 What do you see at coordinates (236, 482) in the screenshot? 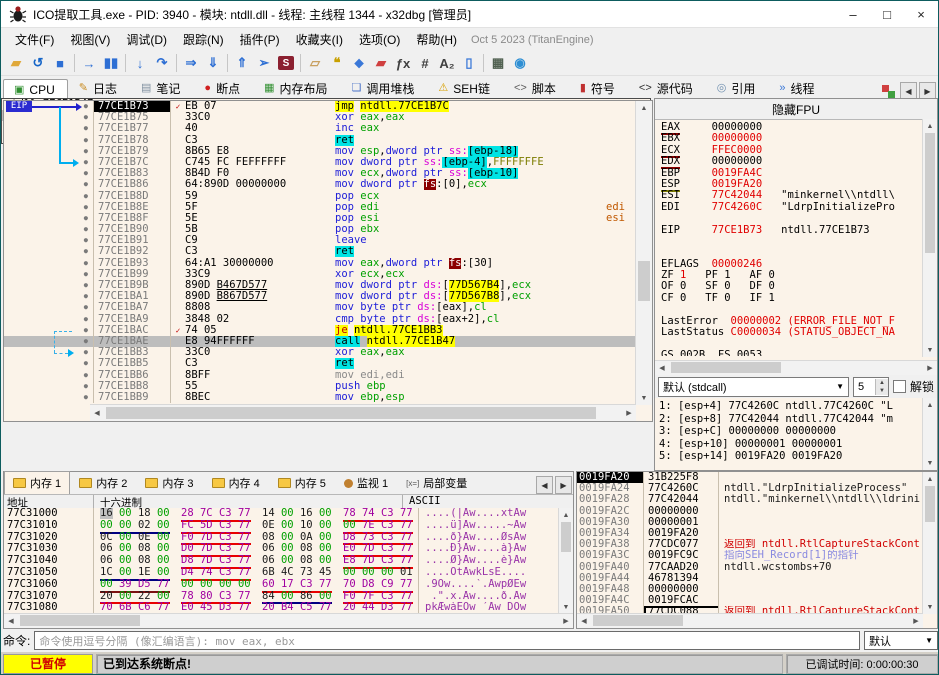
I see `dump-tab-内存 4: 内存 4` at bounding box center [236, 482].